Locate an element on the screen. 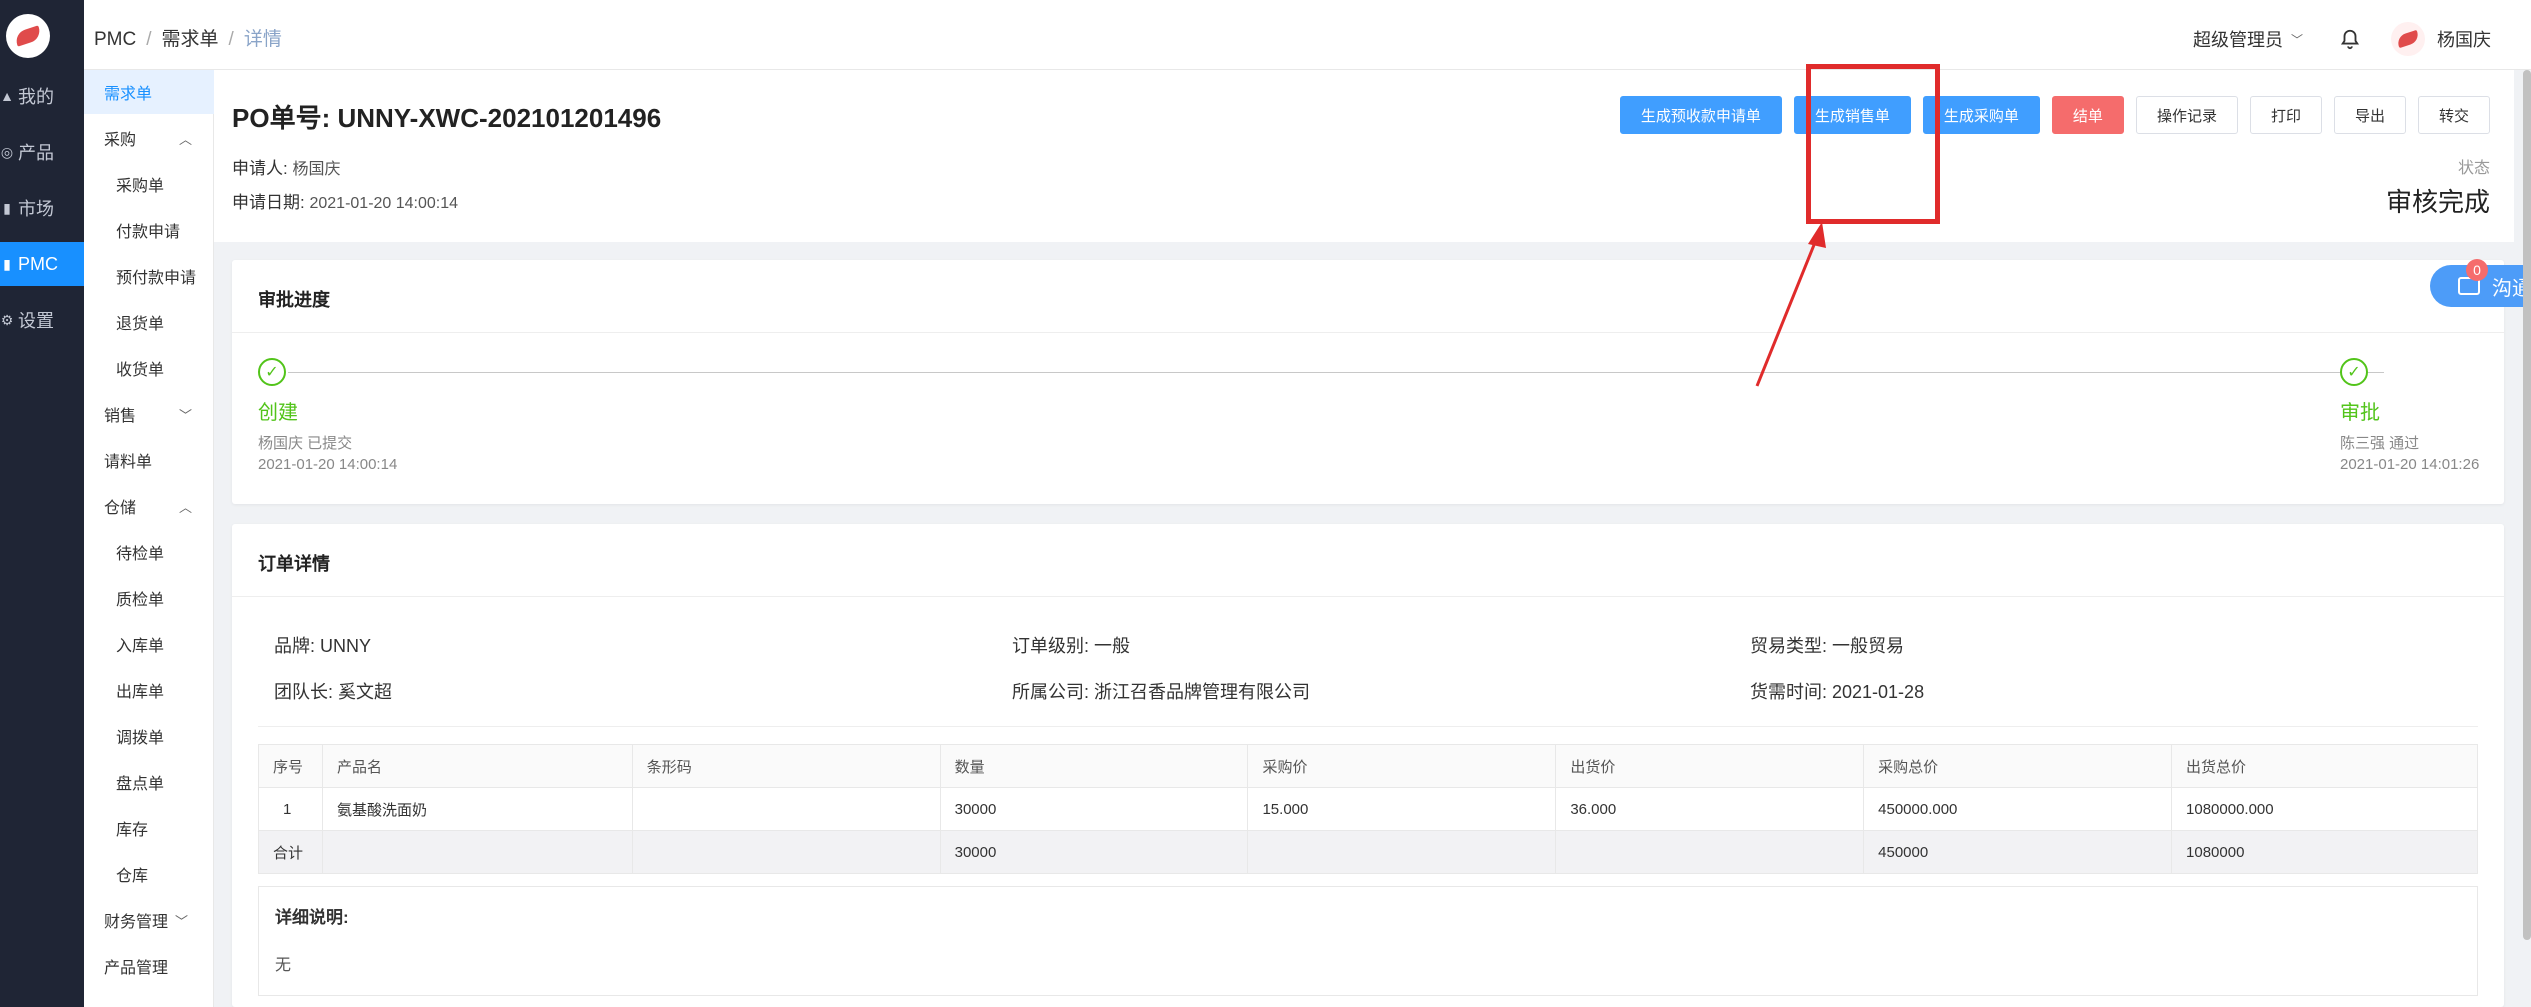 The height and width of the screenshot is (1007, 2531). nav-settings-label: 设置 is located at coordinates (36, 321).